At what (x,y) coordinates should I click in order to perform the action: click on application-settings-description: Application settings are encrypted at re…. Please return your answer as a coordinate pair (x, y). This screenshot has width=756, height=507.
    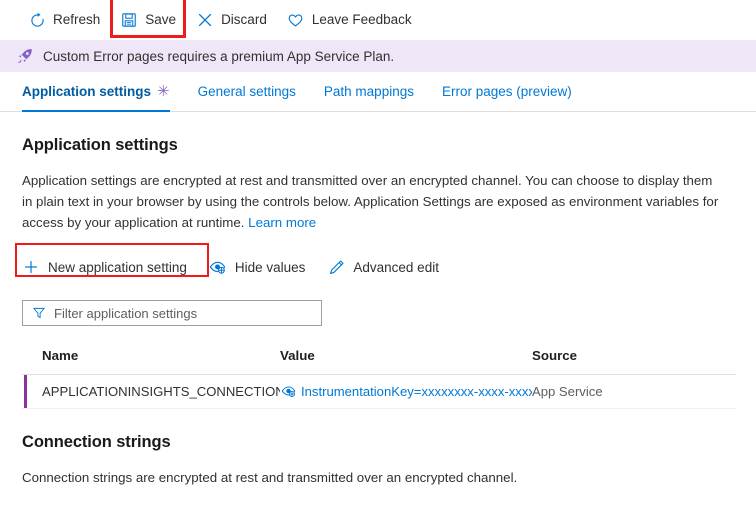
    Looking at the image, I should click on (372, 201).